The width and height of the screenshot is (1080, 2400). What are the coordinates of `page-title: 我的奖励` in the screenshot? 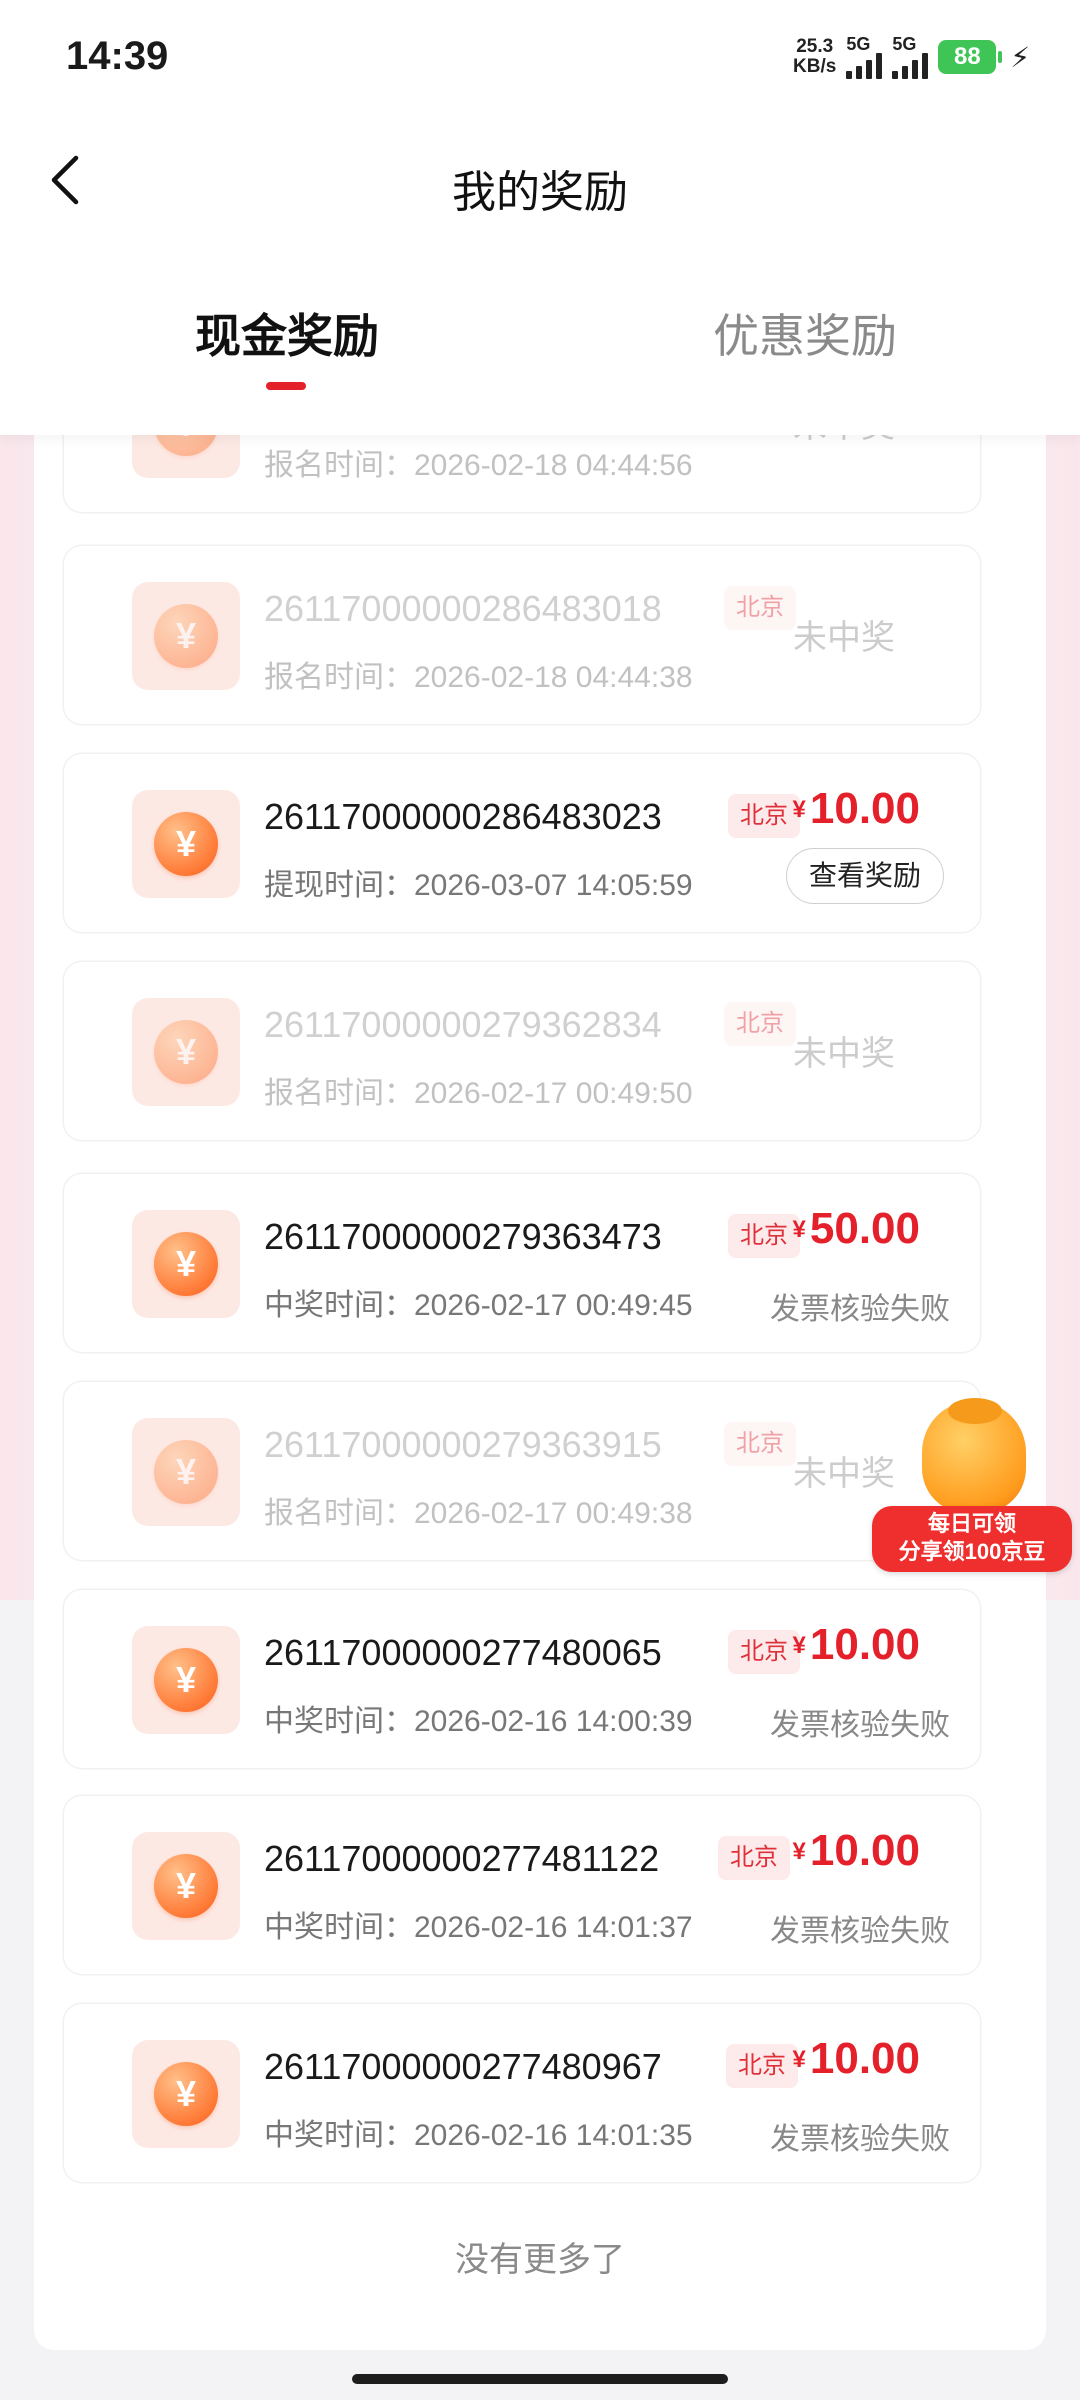 It's located at (540, 192).